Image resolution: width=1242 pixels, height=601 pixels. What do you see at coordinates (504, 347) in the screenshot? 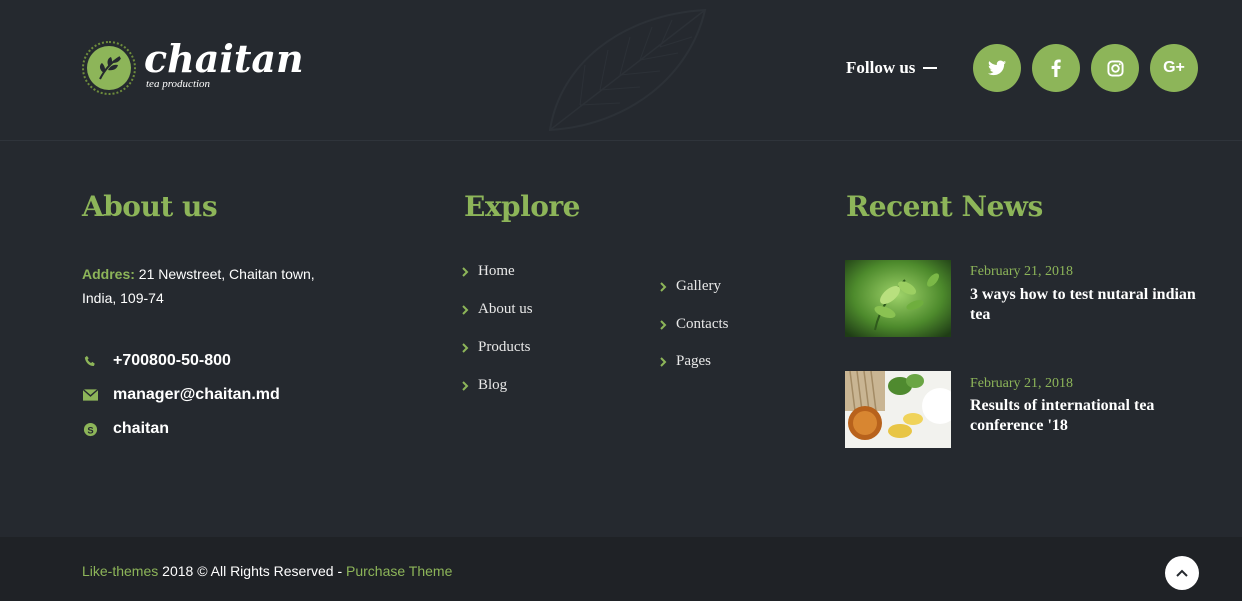
I see `nav-link-label: Products` at bounding box center [504, 347].